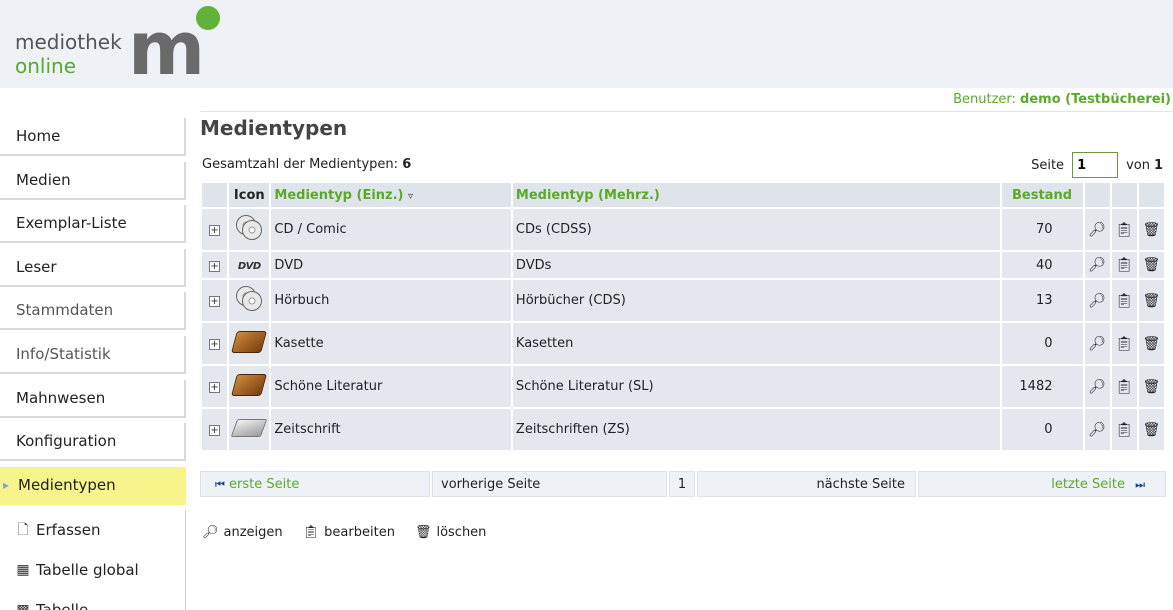  I want to click on cd-icon, so click(249, 298).